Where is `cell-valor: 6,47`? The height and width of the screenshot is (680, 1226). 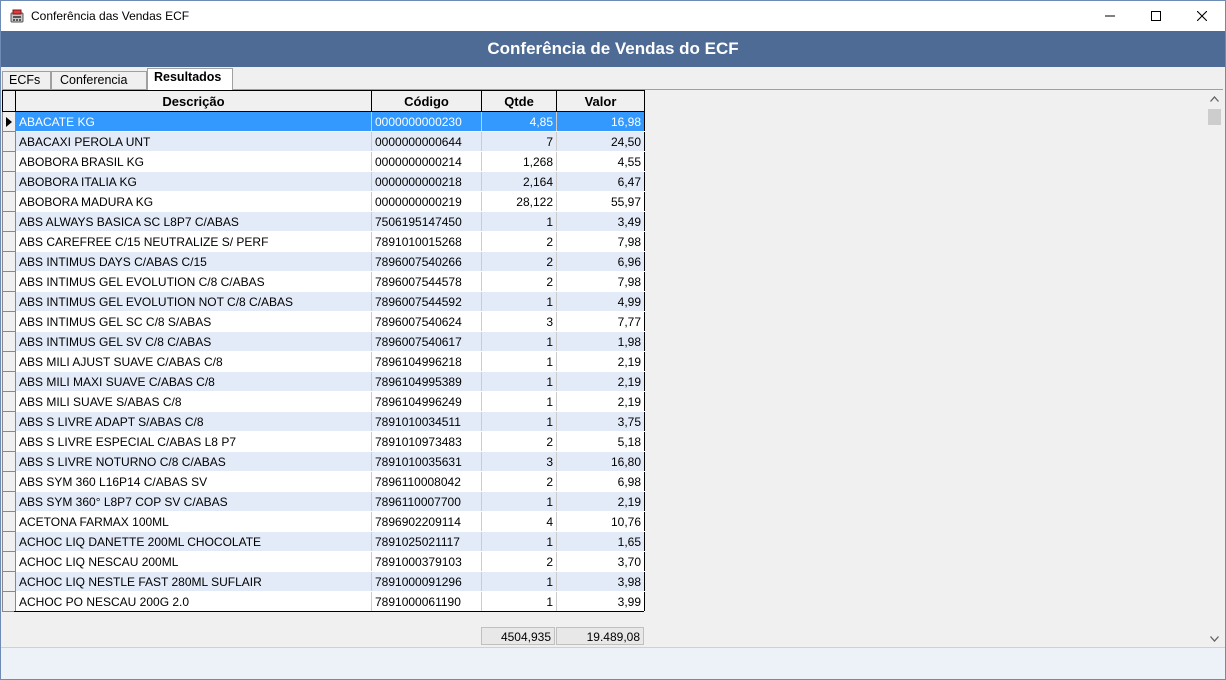
cell-valor: 6,47 is located at coordinates (600, 181).